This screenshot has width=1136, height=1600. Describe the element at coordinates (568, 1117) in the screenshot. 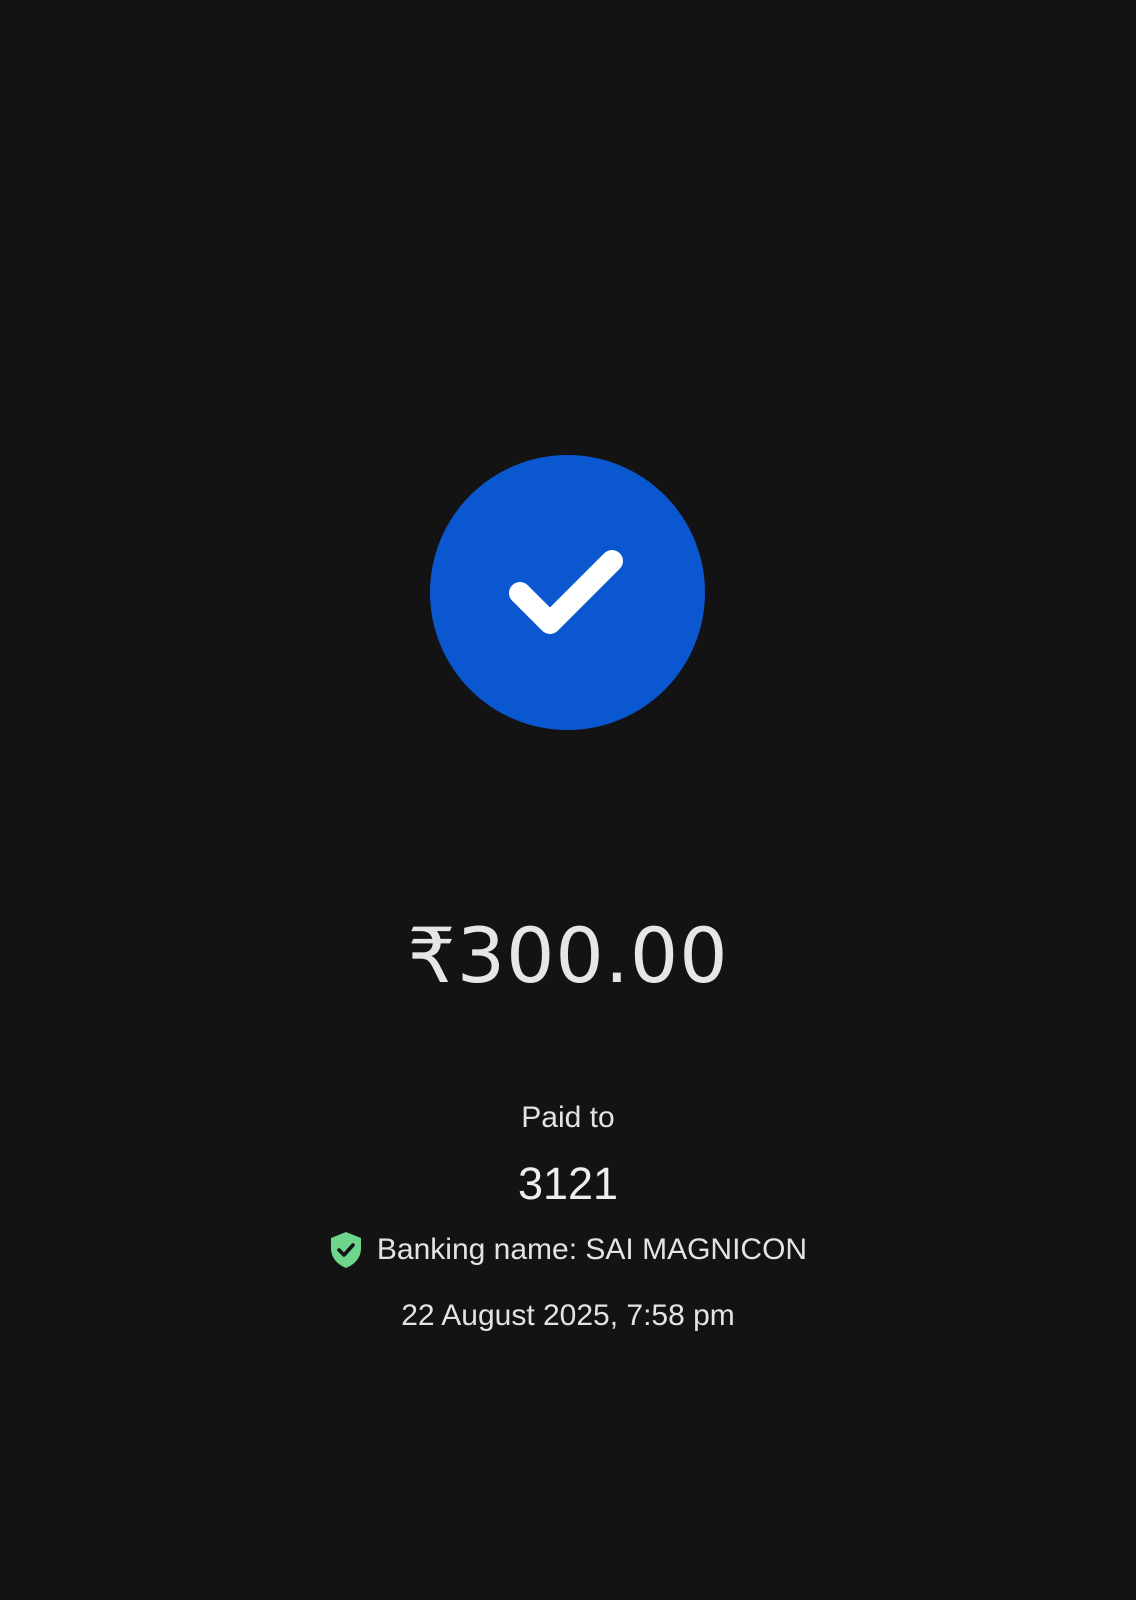

I see `paid-to-label: Paid to` at that location.